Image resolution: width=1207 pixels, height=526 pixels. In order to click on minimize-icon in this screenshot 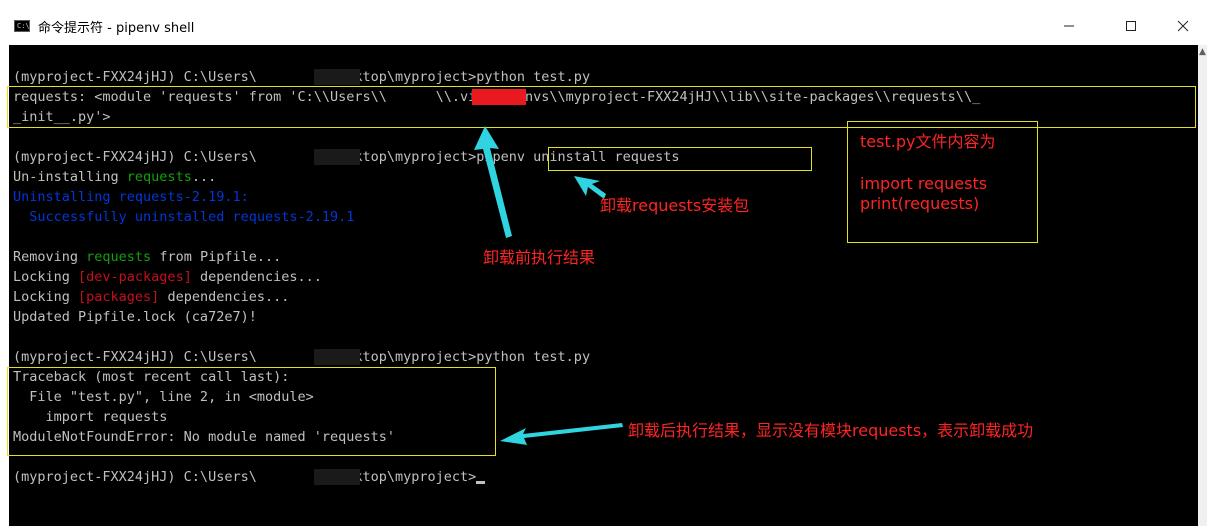, I will do `click(1069, 26)`.